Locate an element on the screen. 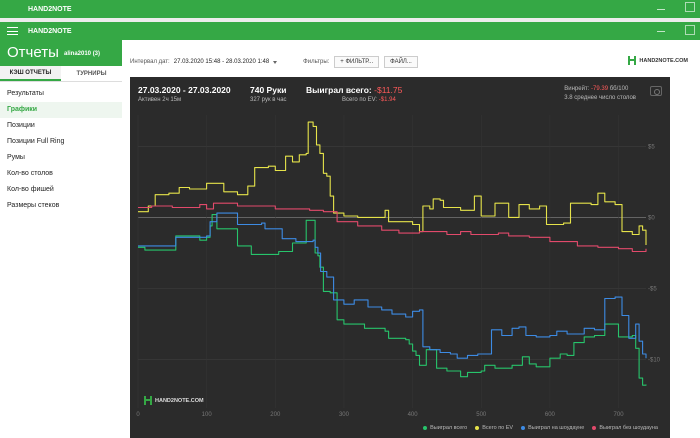 This screenshot has height=438, width=700. date-interval-label: Интервал дат: is located at coordinates (150, 62).